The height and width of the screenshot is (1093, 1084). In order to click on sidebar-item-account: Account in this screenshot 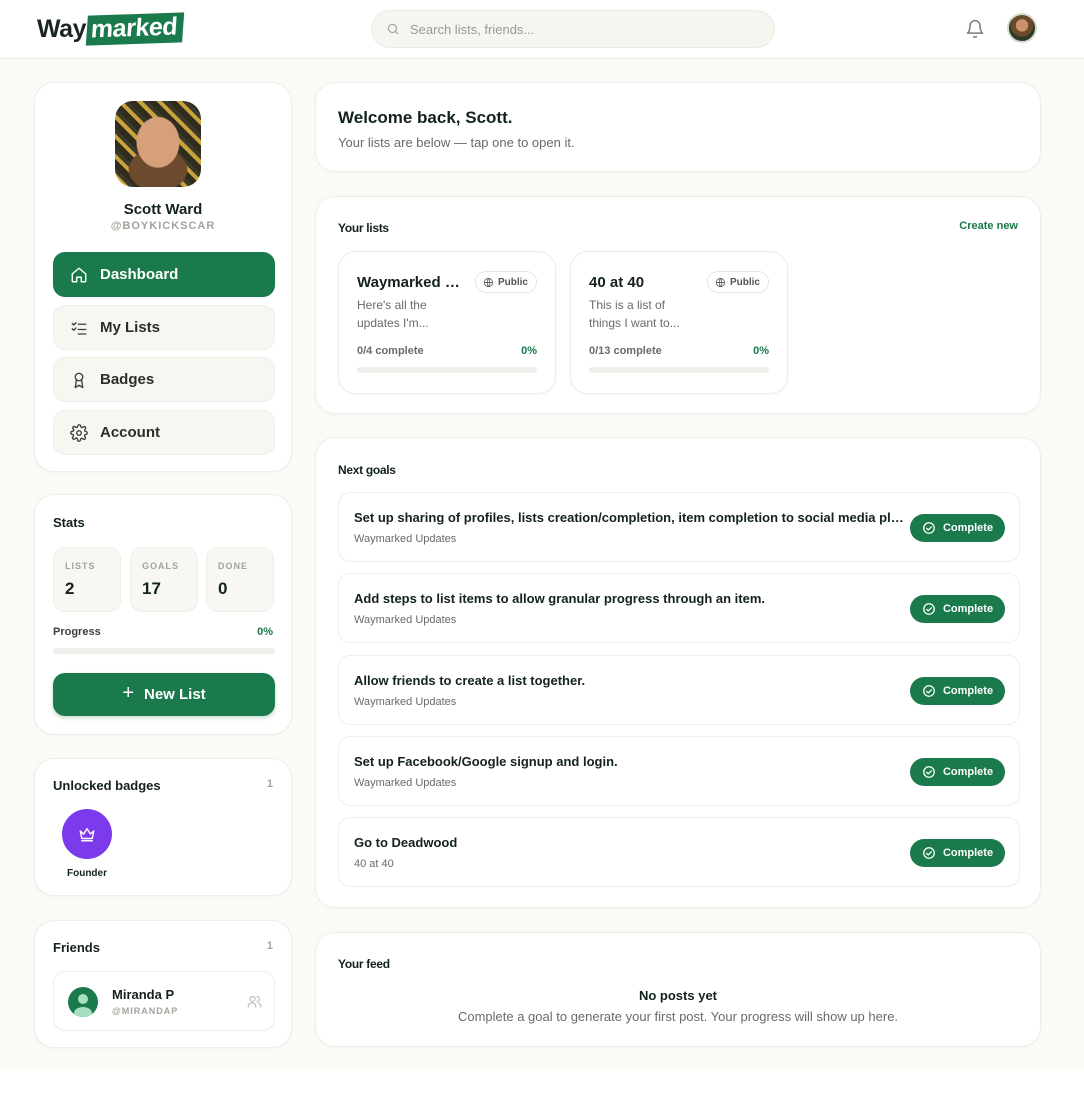, I will do `click(164, 432)`.